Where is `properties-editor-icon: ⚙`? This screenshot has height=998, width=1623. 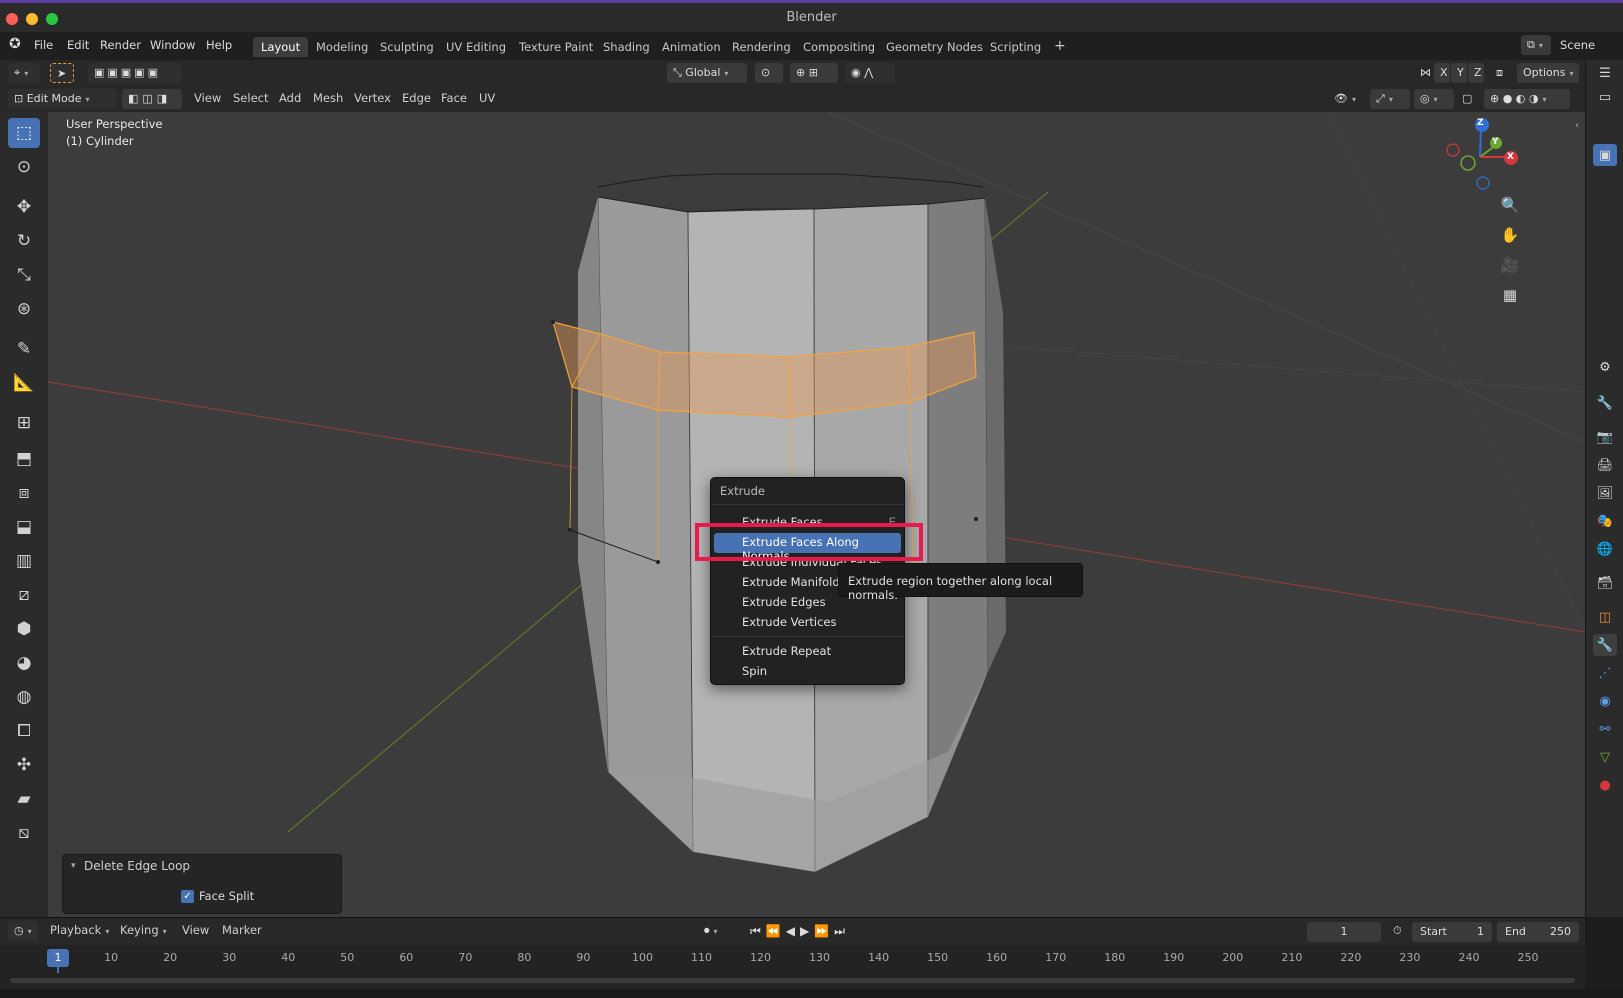
properties-editor-icon: ⚙ is located at coordinates (1605, 367).